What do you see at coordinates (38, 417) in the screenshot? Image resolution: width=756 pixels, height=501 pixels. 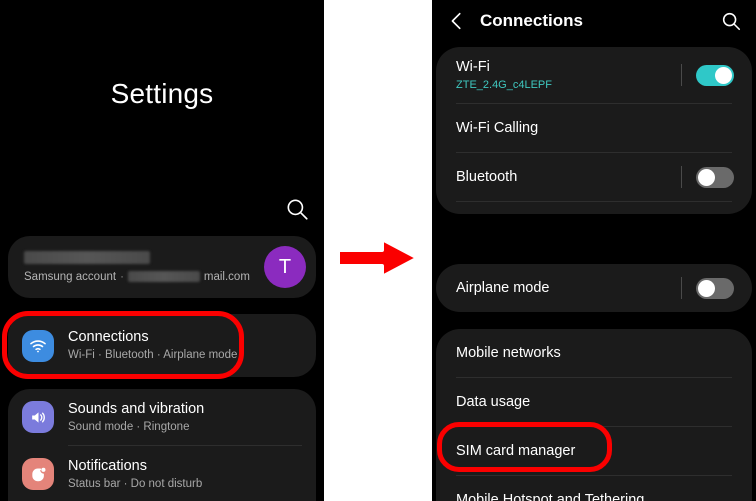 I see `speaker-icon` at bounding box center [38, 417].